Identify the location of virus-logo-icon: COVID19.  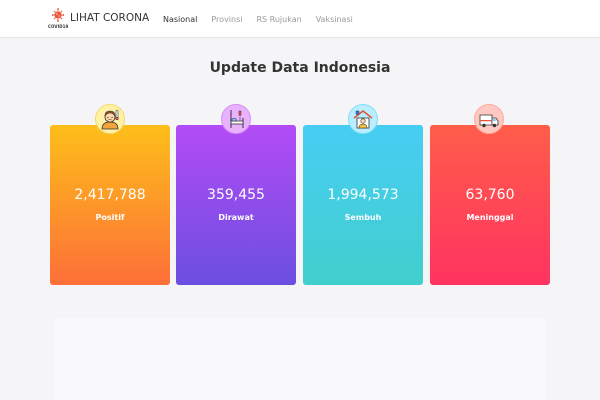
(58, 19).